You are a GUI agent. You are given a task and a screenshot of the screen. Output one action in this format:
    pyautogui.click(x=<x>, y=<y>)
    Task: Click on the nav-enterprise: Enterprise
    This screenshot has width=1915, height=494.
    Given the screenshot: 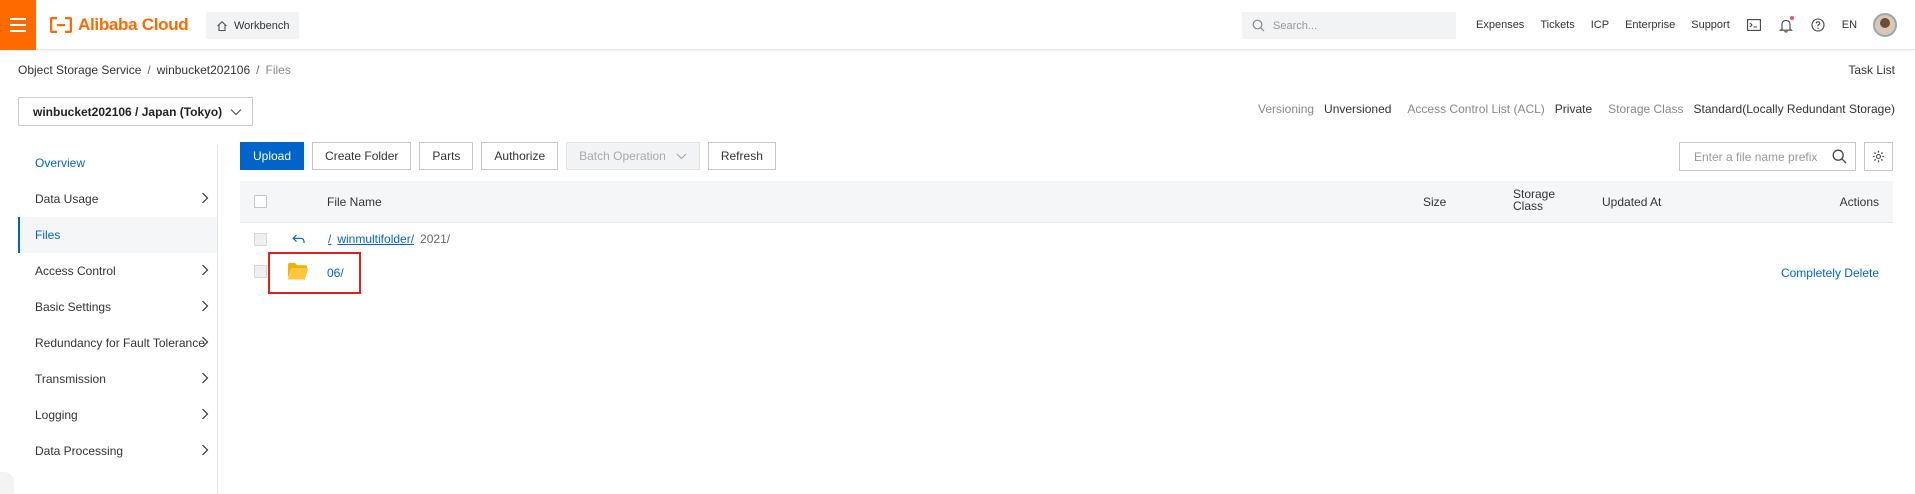 What is the action you would take?
    pyautogui.click(x=1650, y=25)
    